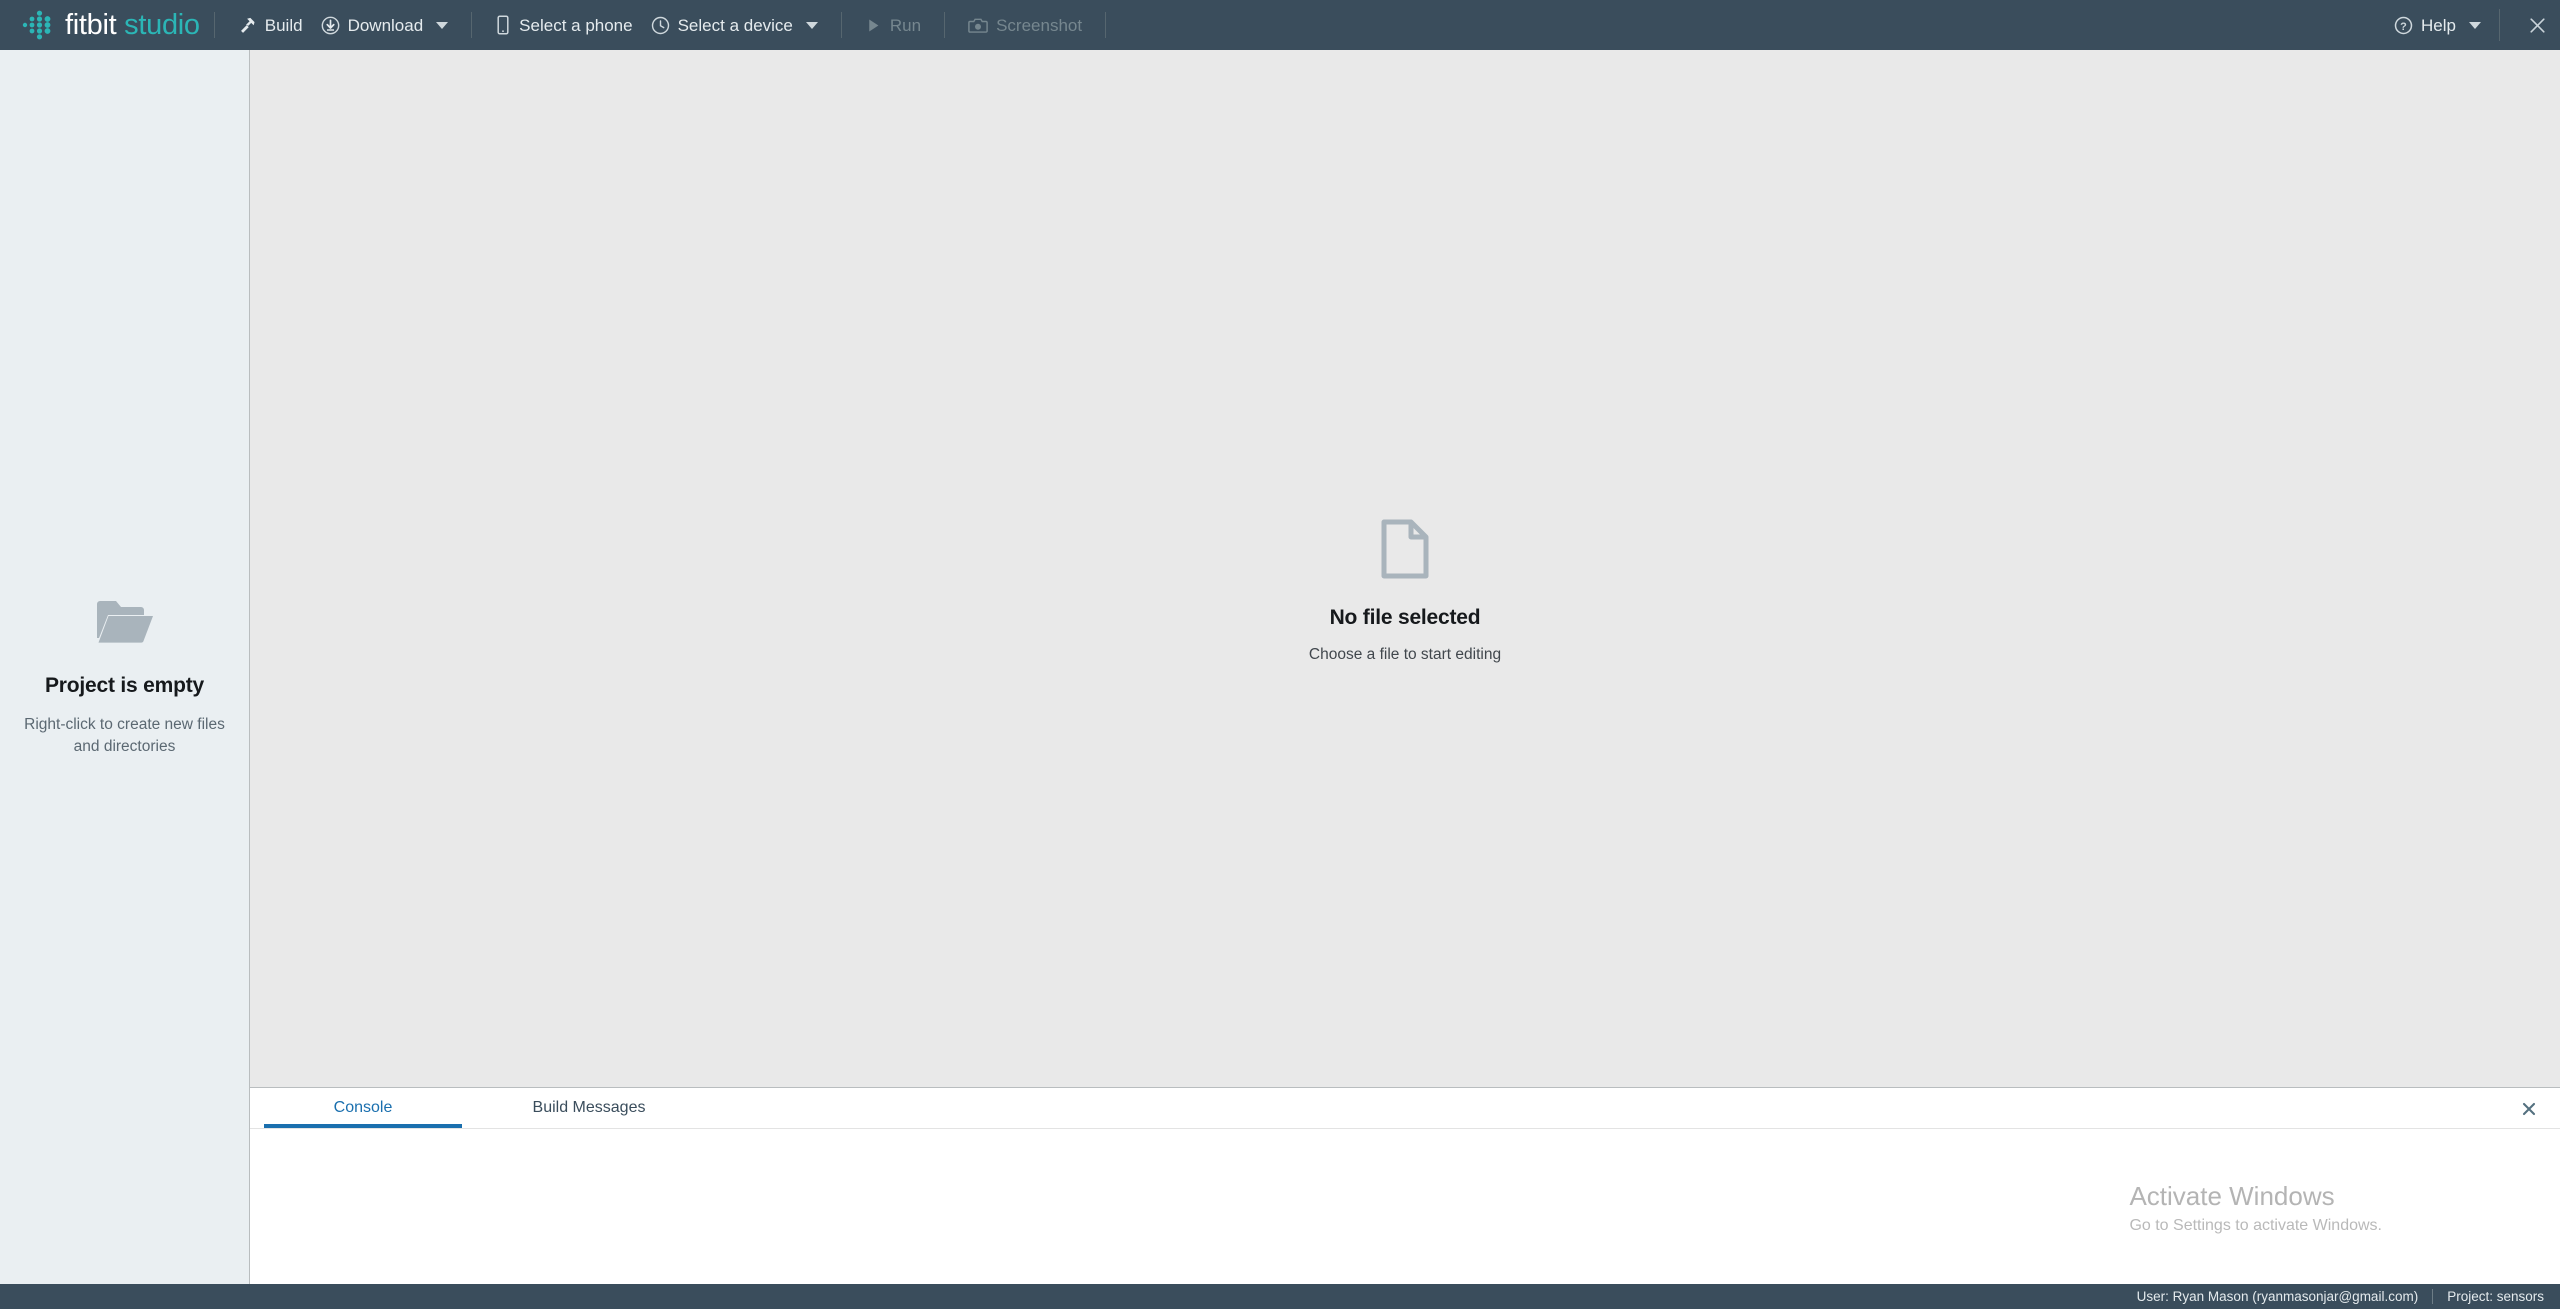  I want to click on select-phone-button: Select a phone, so click(563, 25).